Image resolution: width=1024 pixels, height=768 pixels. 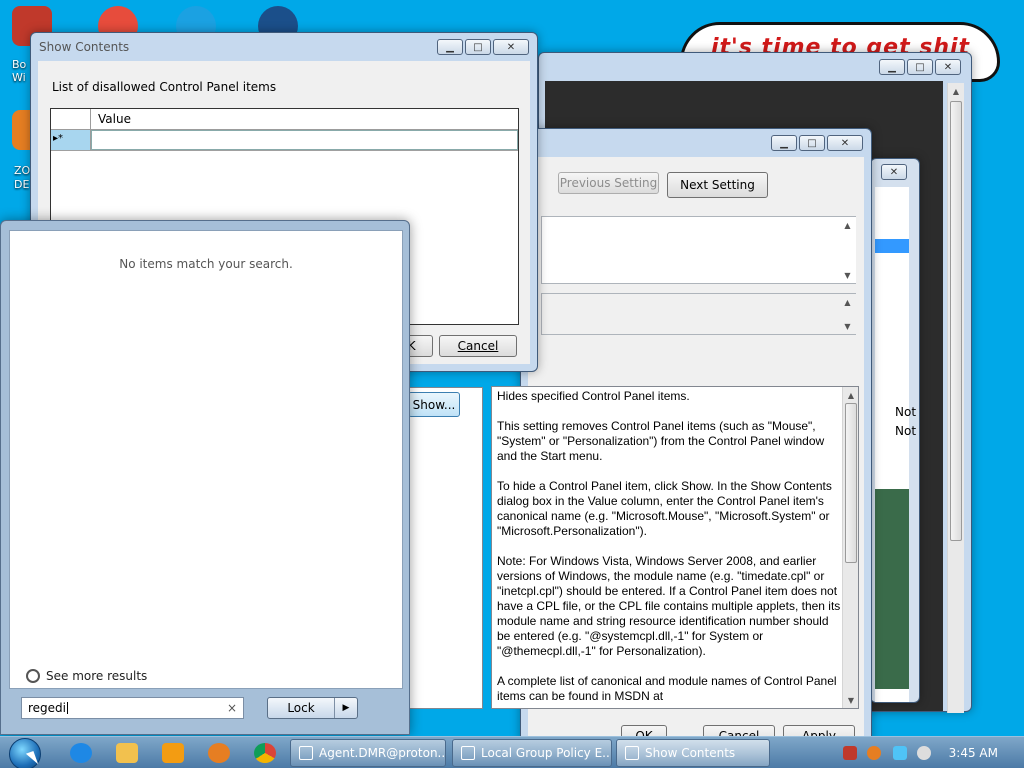 I want to click on options-panel, so click(x=446, y=548).